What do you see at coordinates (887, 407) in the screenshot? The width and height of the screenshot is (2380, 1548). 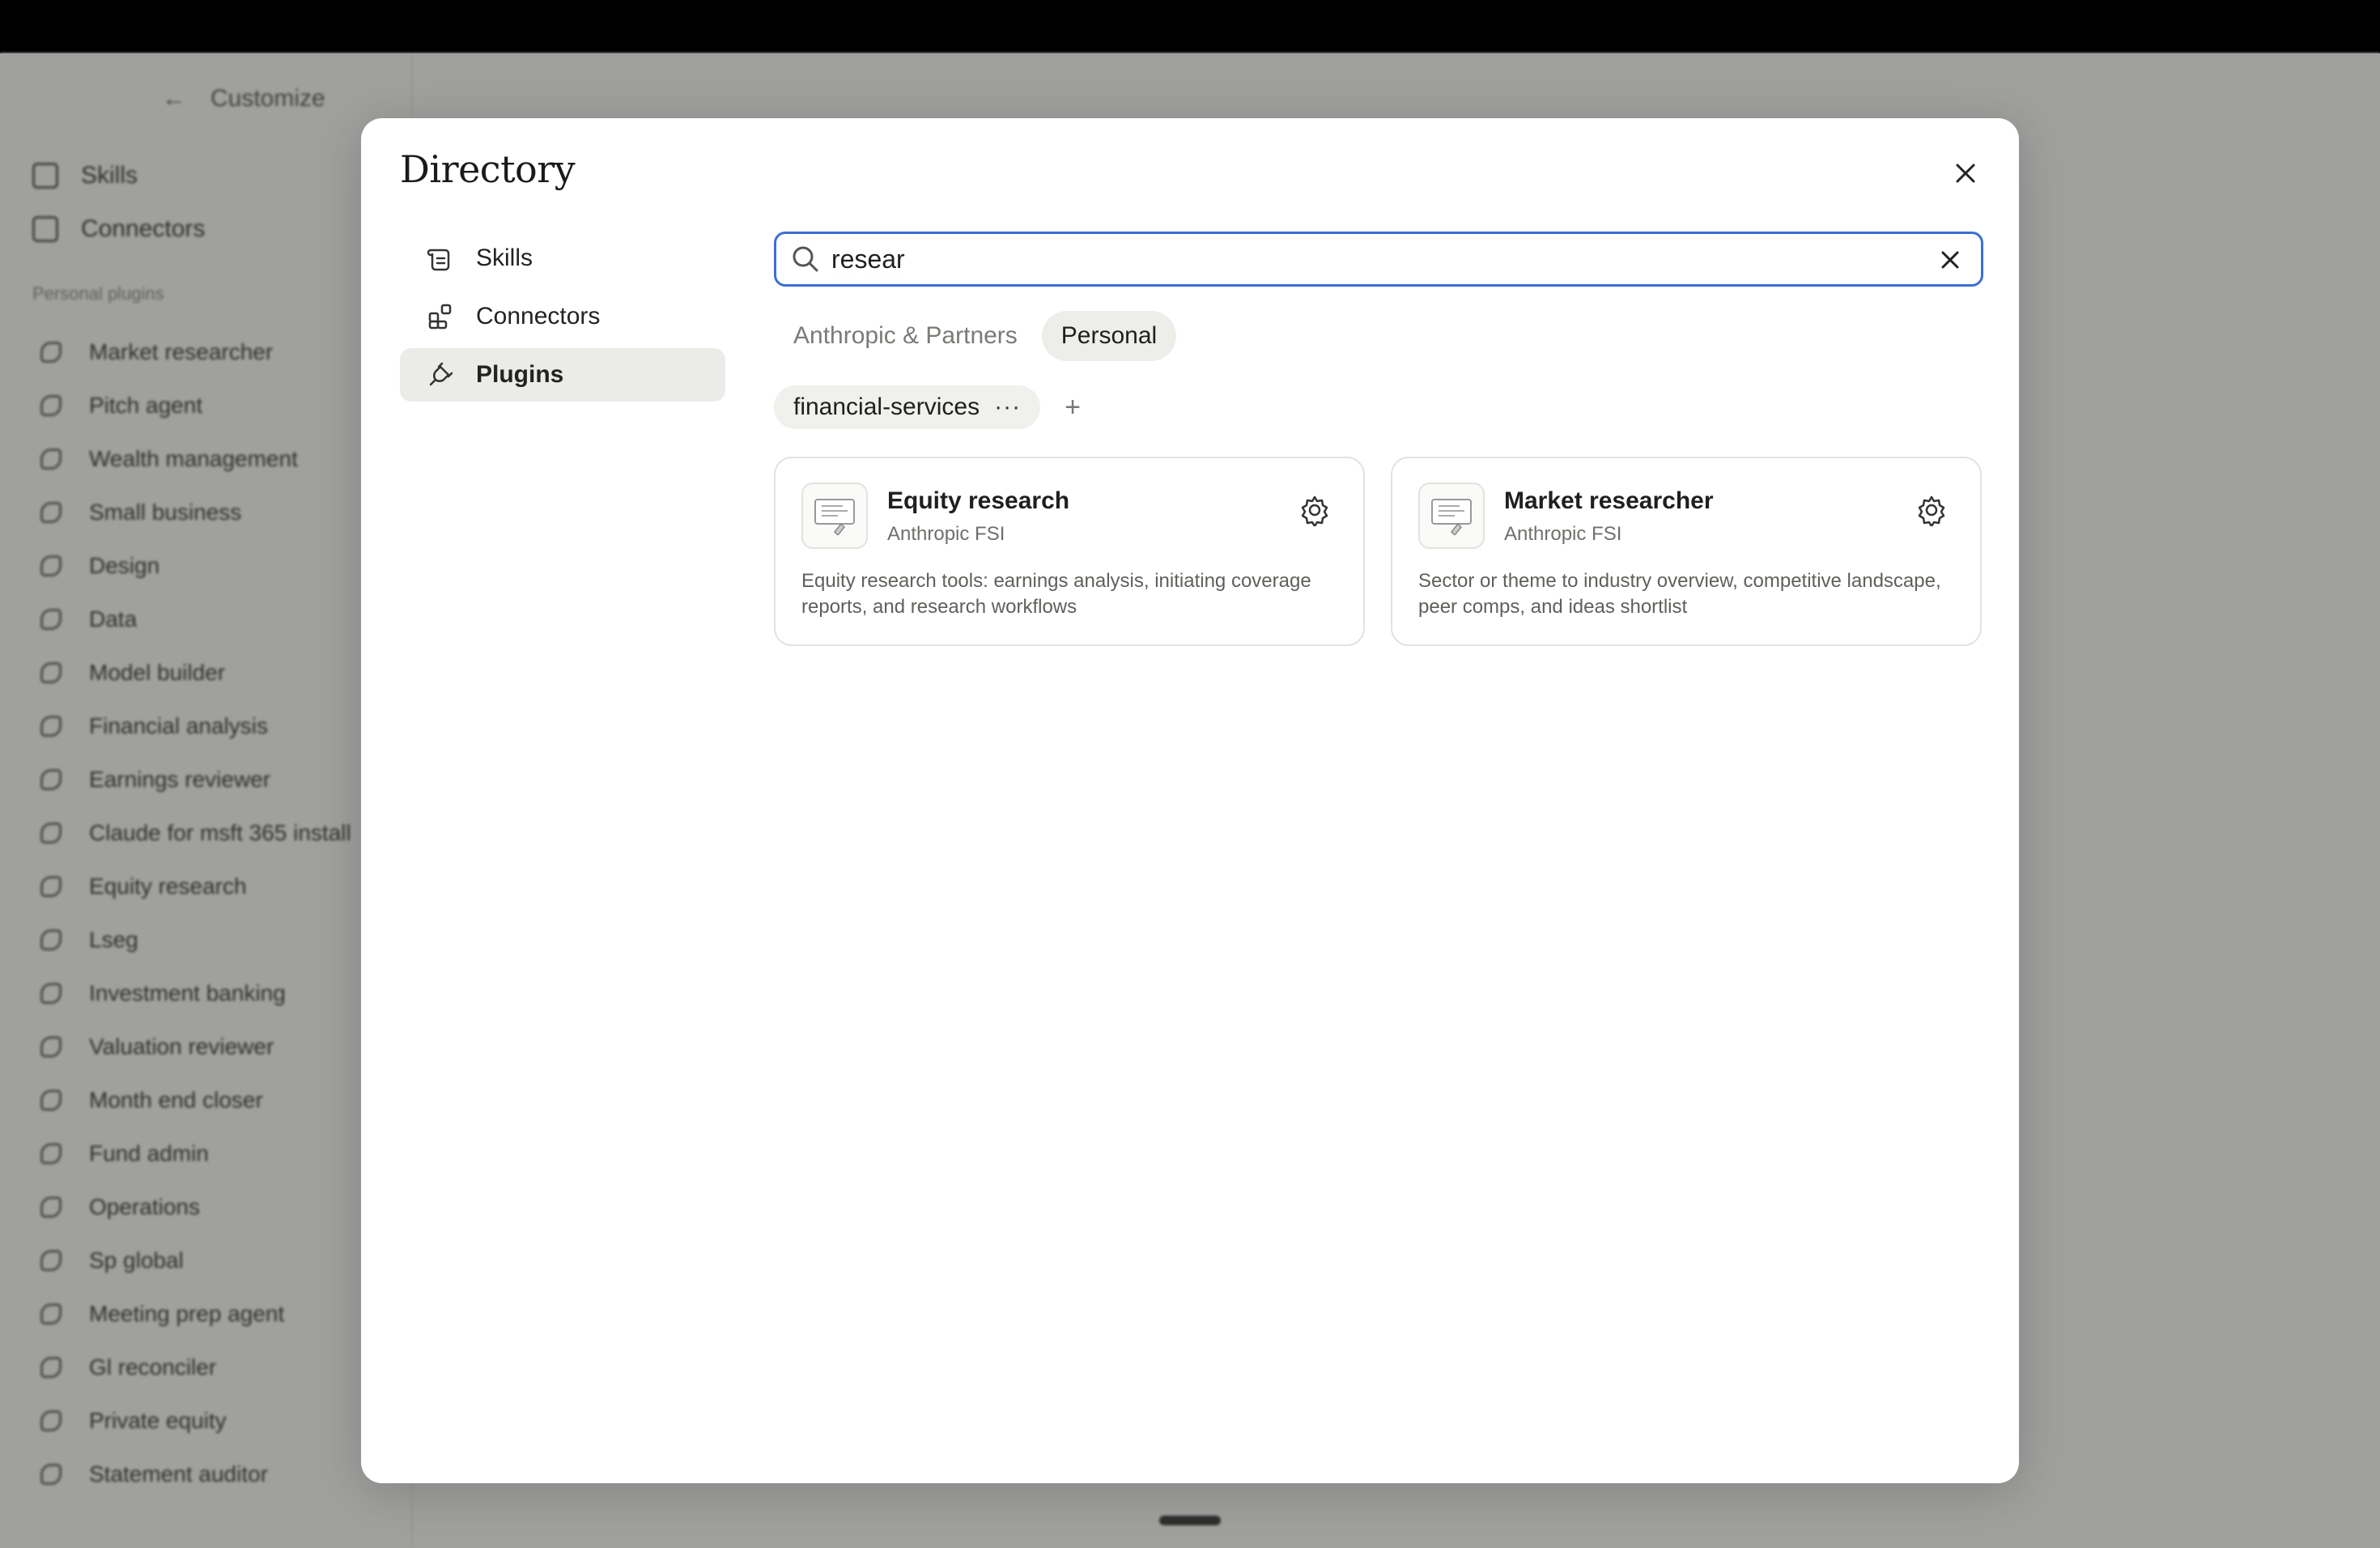 I see `chip-label: financial-services` at bounding box center [887, 407].